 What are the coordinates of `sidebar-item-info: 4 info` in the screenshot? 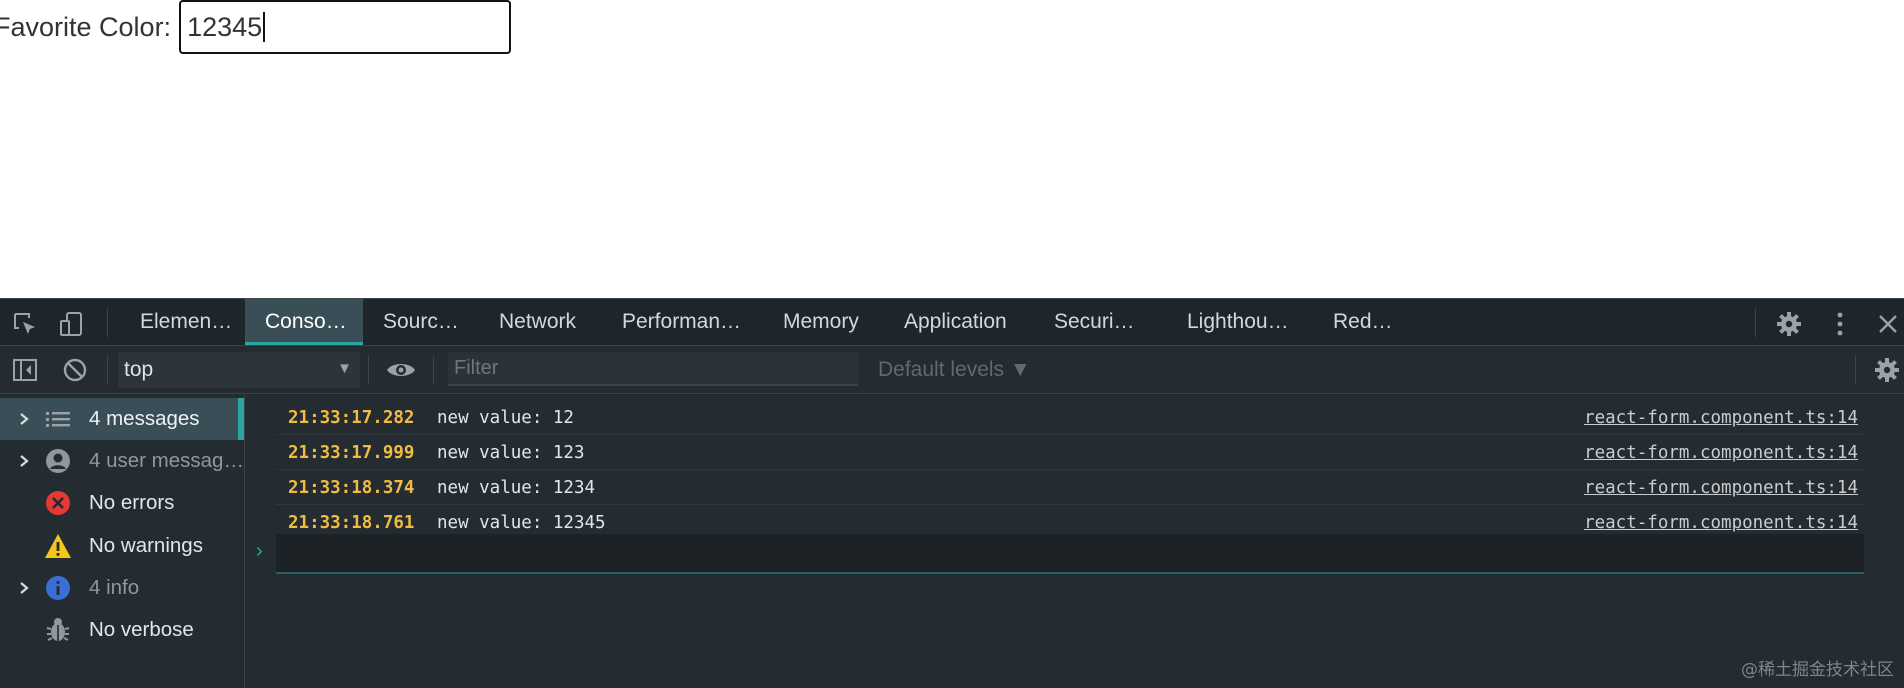 It's located at (122, 588).